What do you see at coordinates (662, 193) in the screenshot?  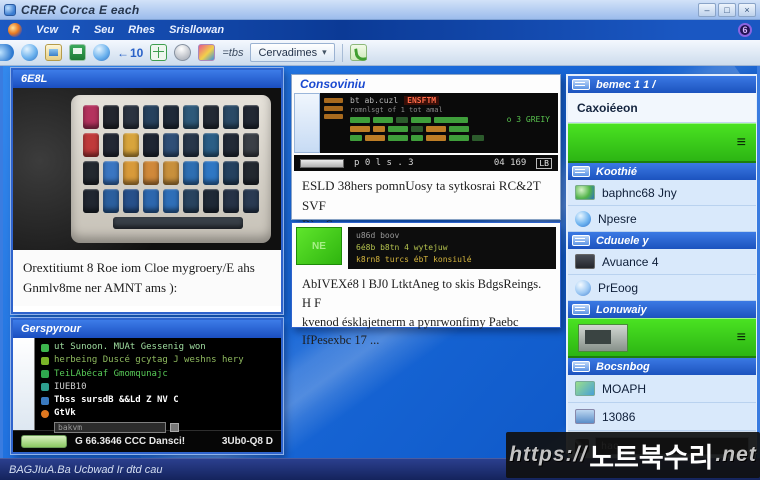 I see `sidebar-item-1: baphnc68 Jny` at bounding box center [662, 193].